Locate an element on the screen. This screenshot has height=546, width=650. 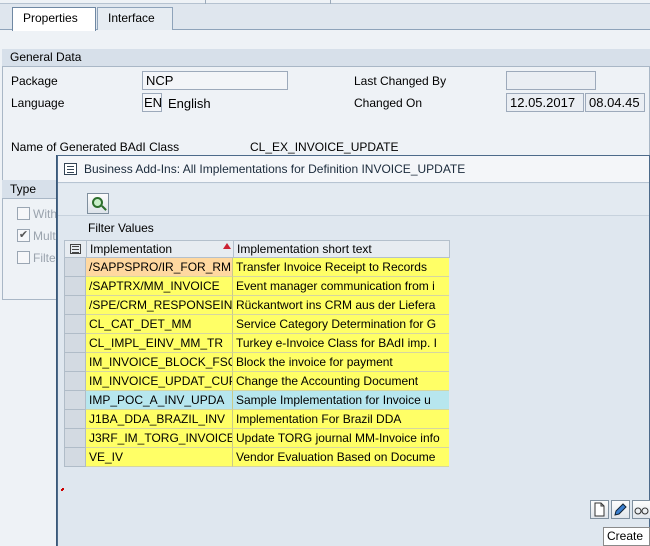
general-data-title: General Data is located at coordinates (326, 58).